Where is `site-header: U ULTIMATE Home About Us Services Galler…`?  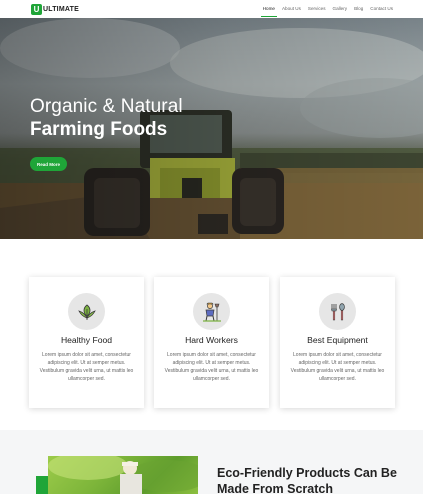 site-header: U ULTIMATE Home About Us Services Galler… is located at coordinates (211, 9).